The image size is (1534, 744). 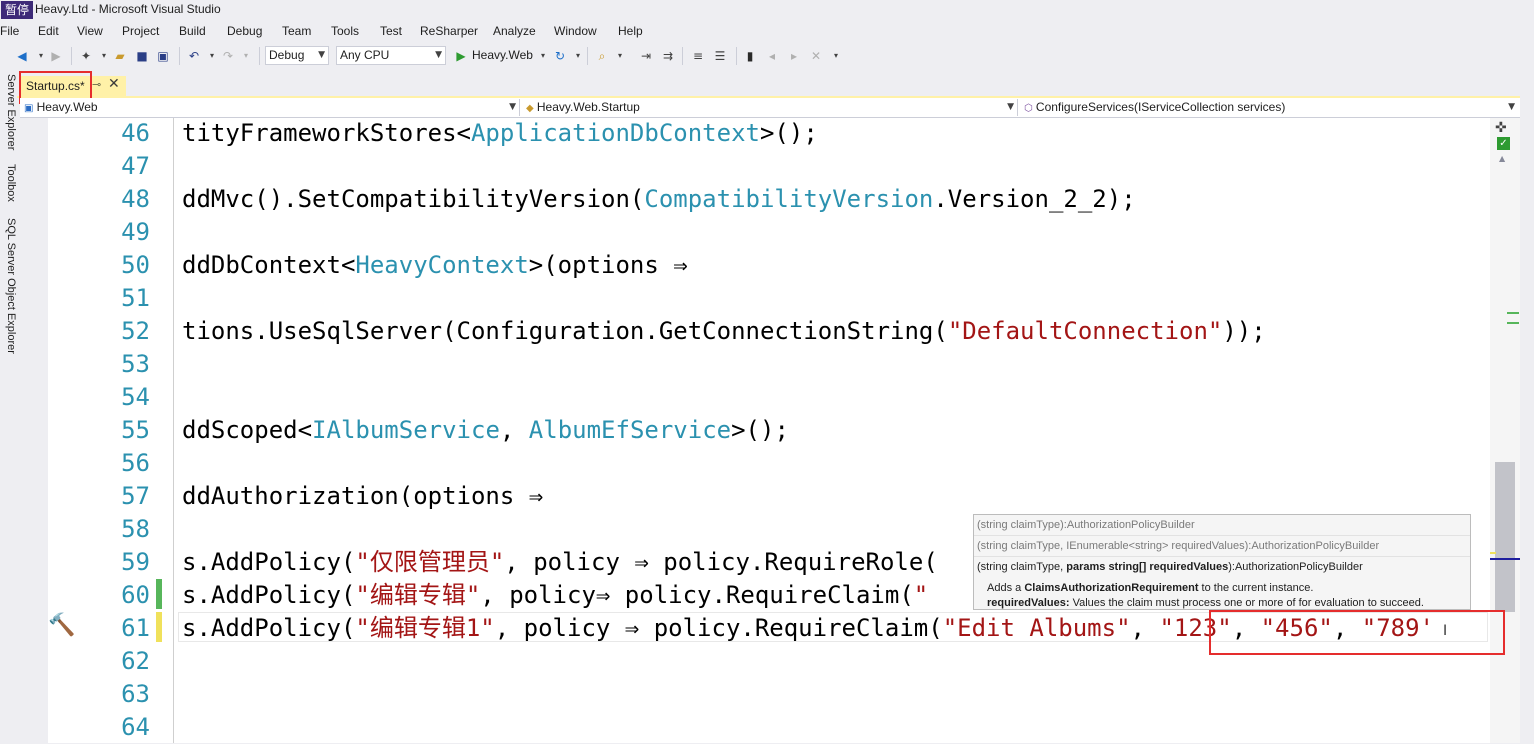 I want to click on split-window-icon: ✜, so click(x=1501, y=128).